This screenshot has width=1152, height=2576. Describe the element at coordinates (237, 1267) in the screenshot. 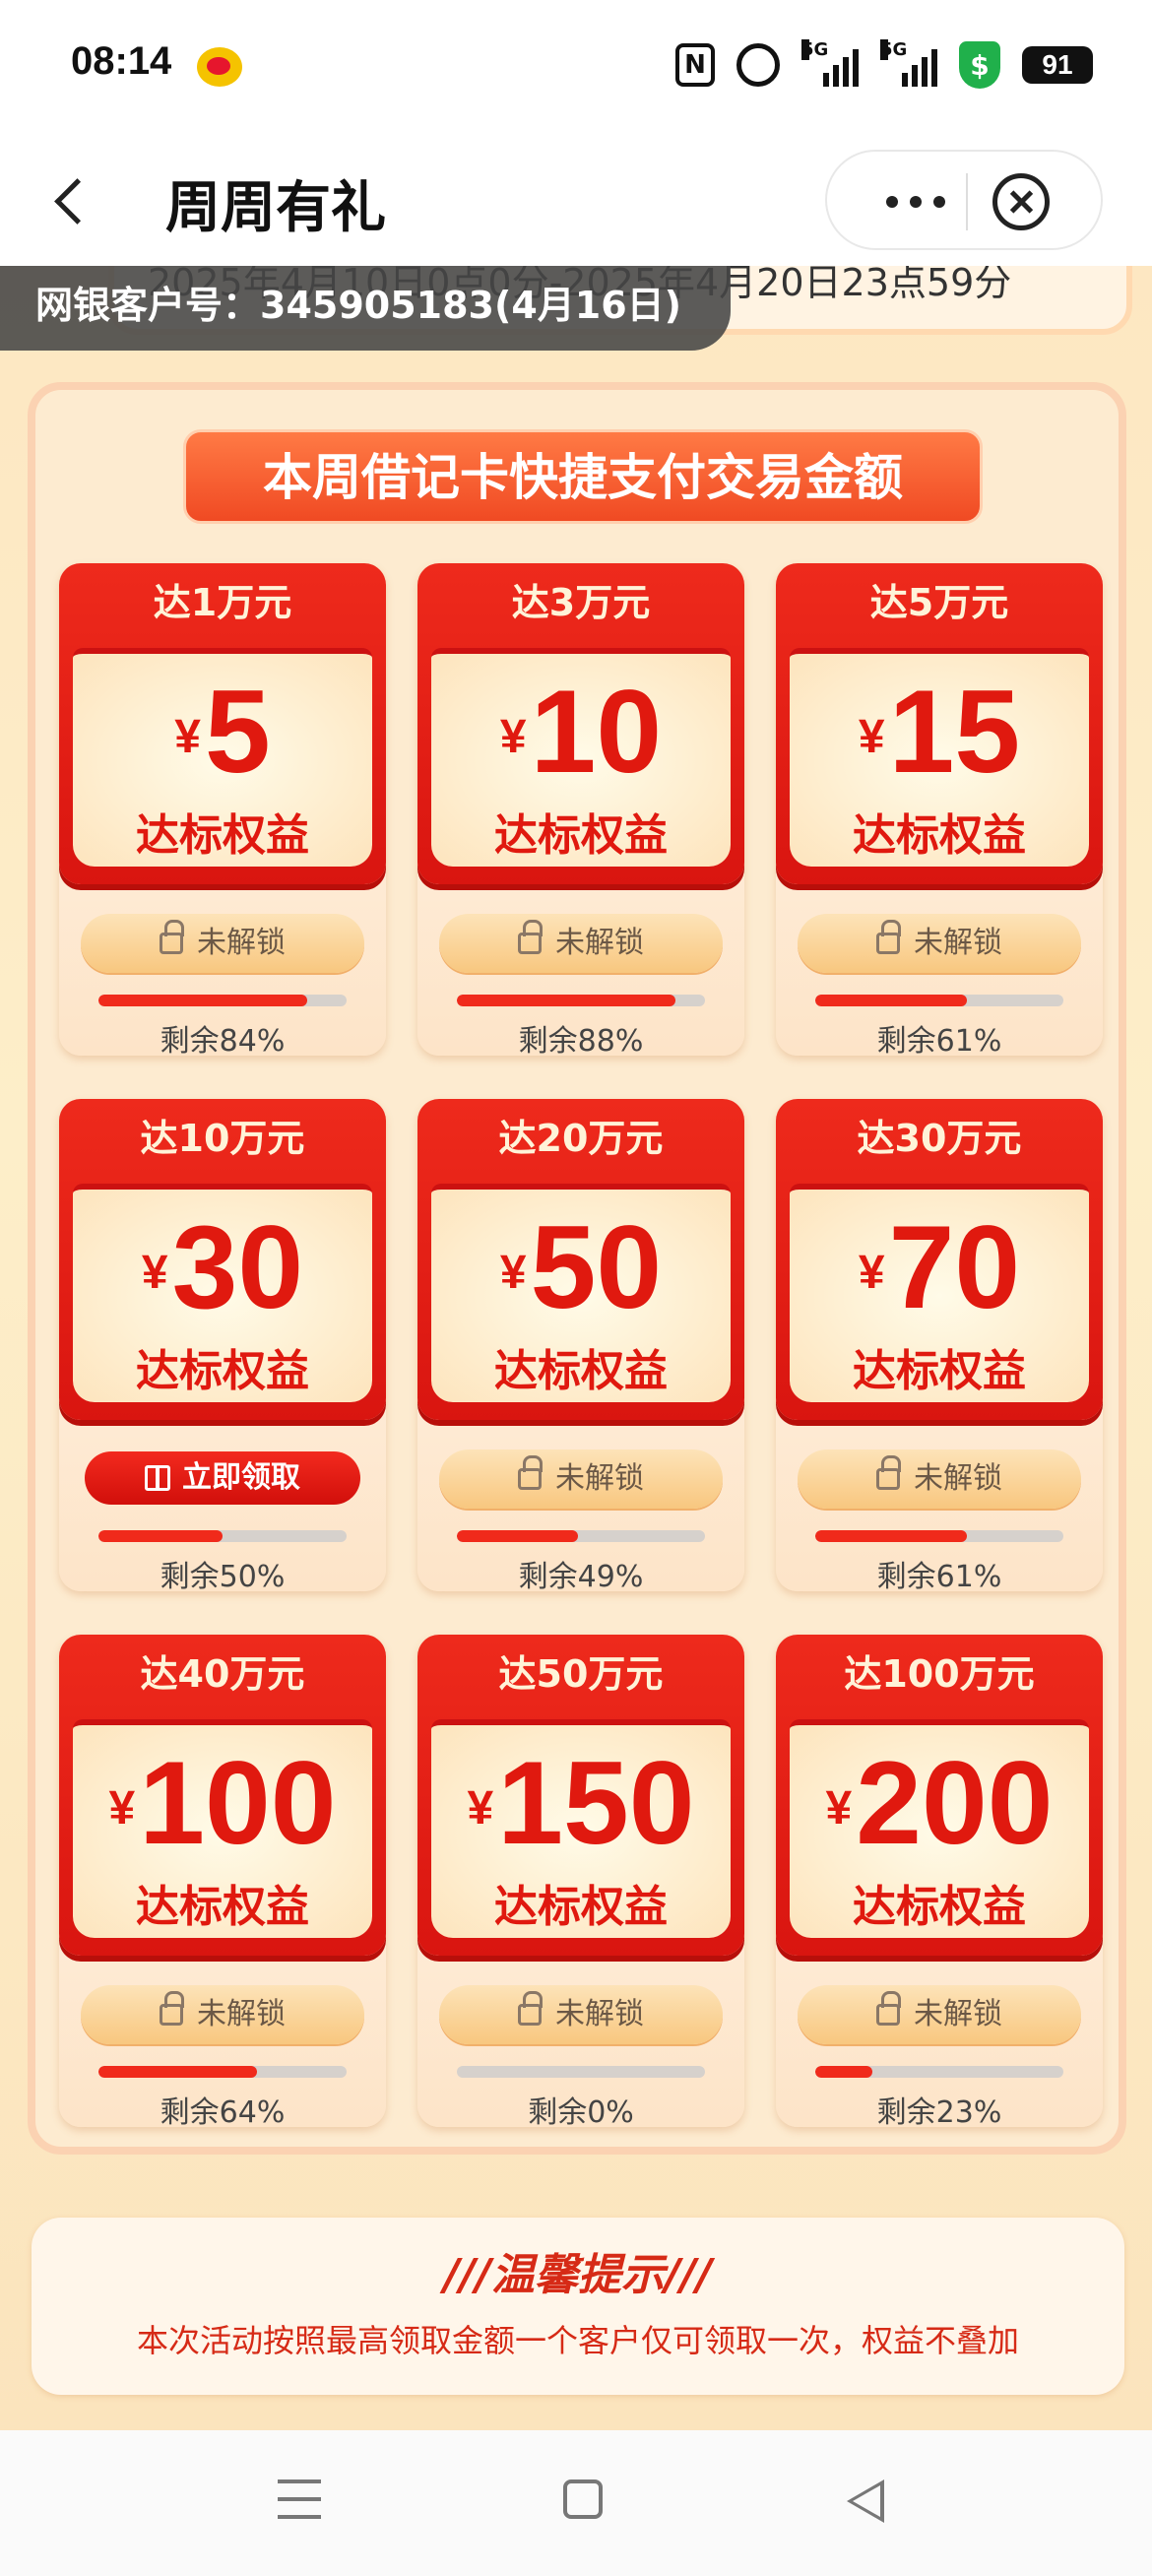

I see `reward-amount: 30` at that location.